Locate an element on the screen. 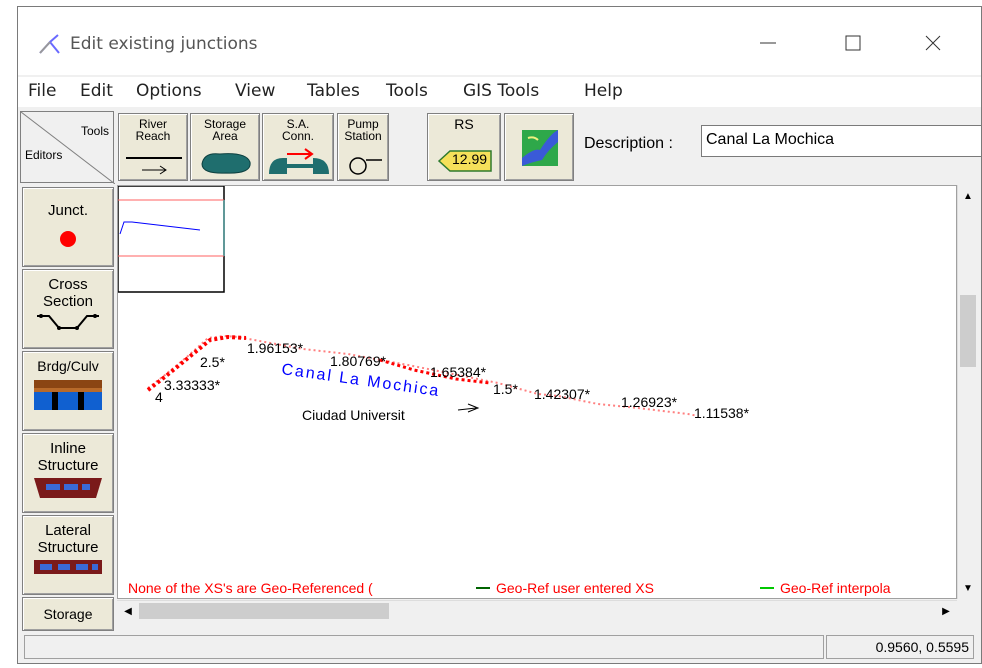  status-message is located at coordinates (424, 647).